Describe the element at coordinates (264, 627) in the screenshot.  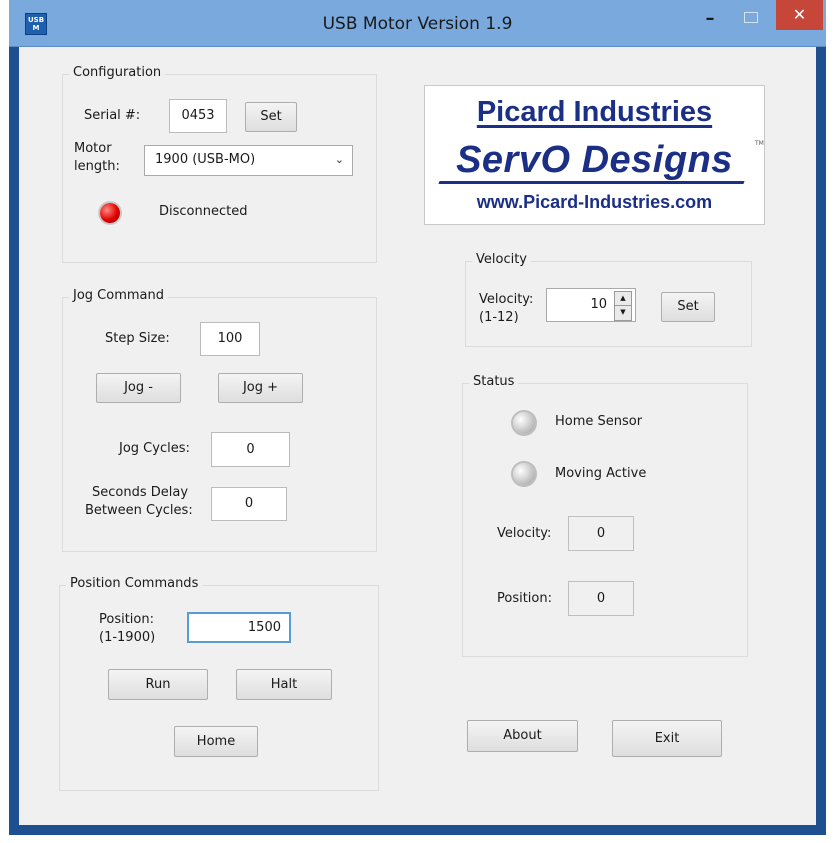
I see `position-input-value: 1500` at that location.